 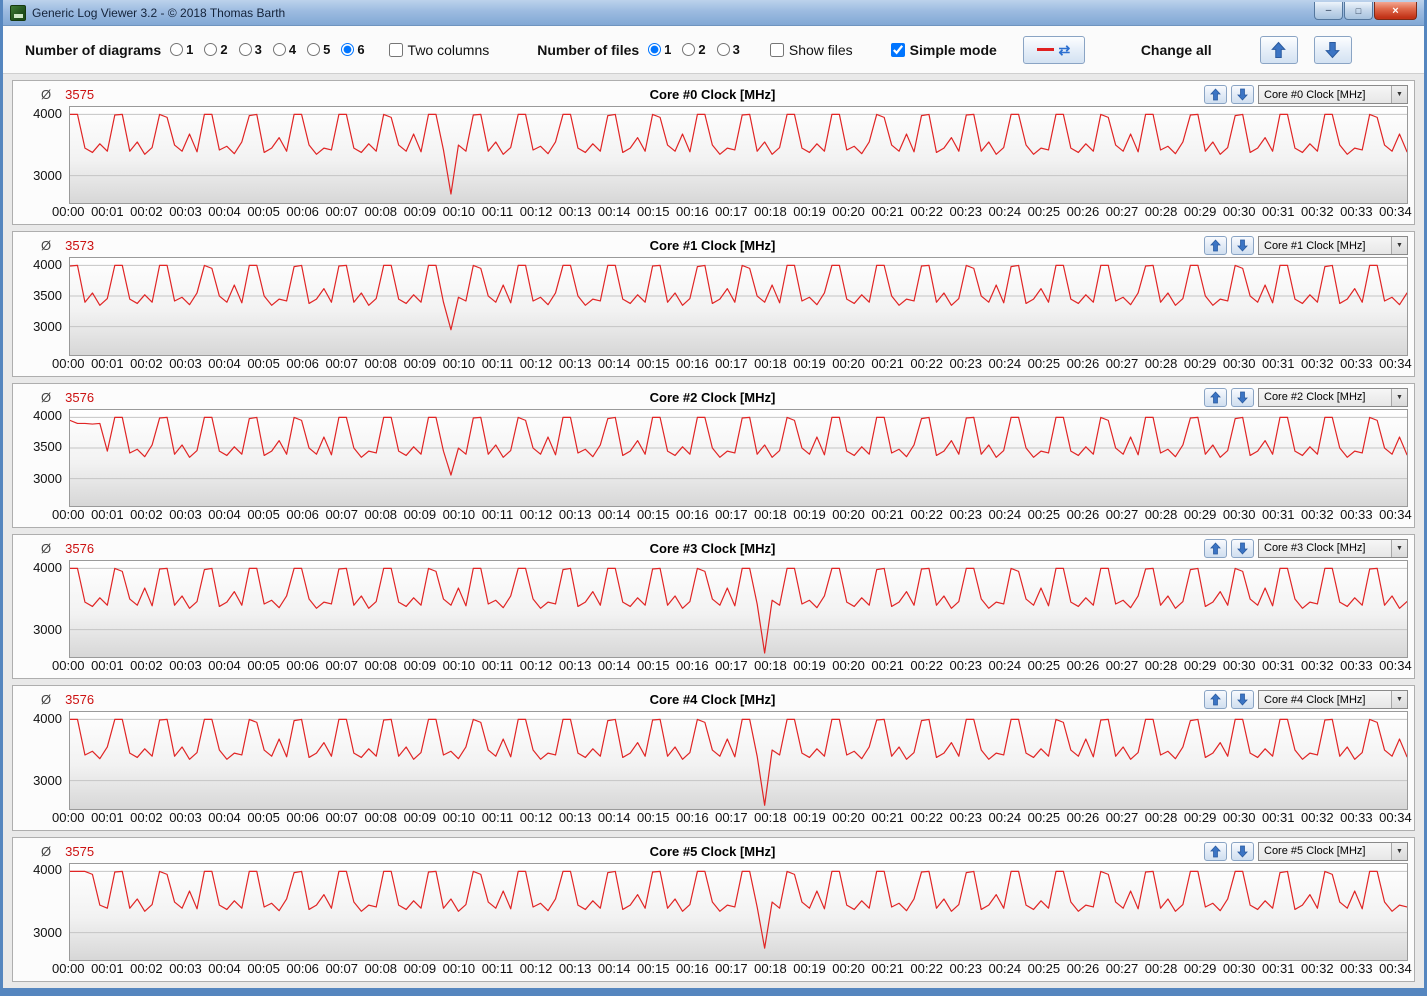 I want to click on radio-diagrams-1: 1, so click(x=181, y=49).